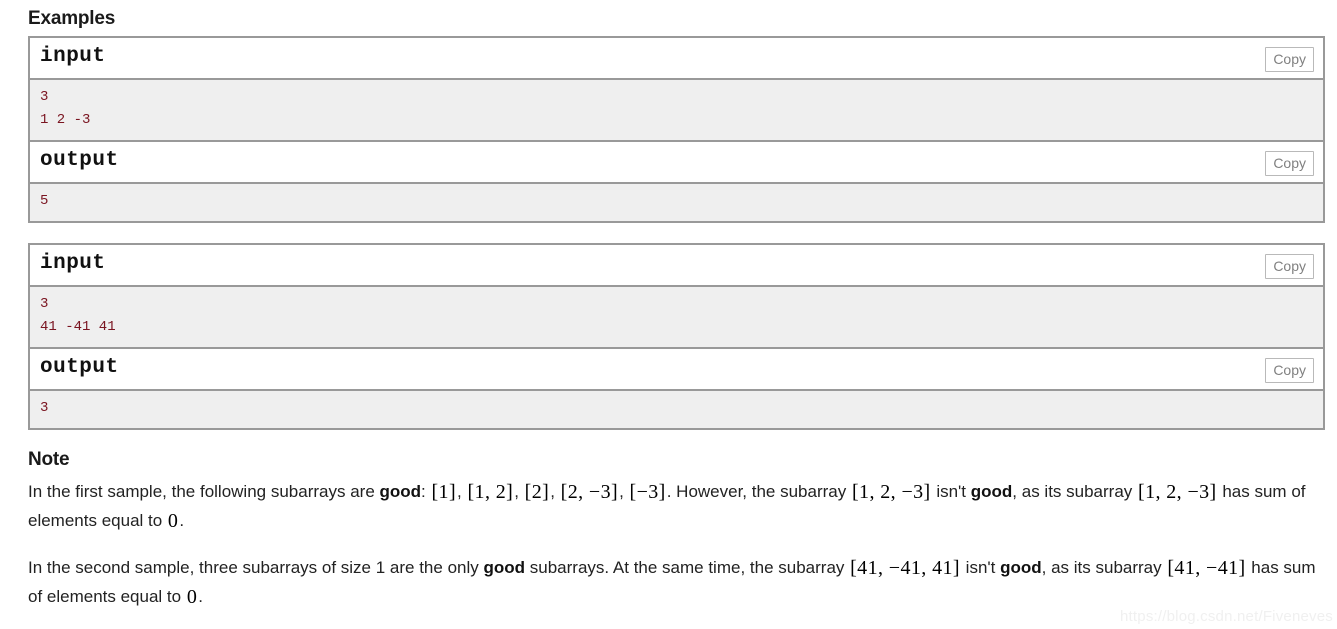 This screenshot has height=629, width=1337. I want to click on note-text: :, so click(426, 491).